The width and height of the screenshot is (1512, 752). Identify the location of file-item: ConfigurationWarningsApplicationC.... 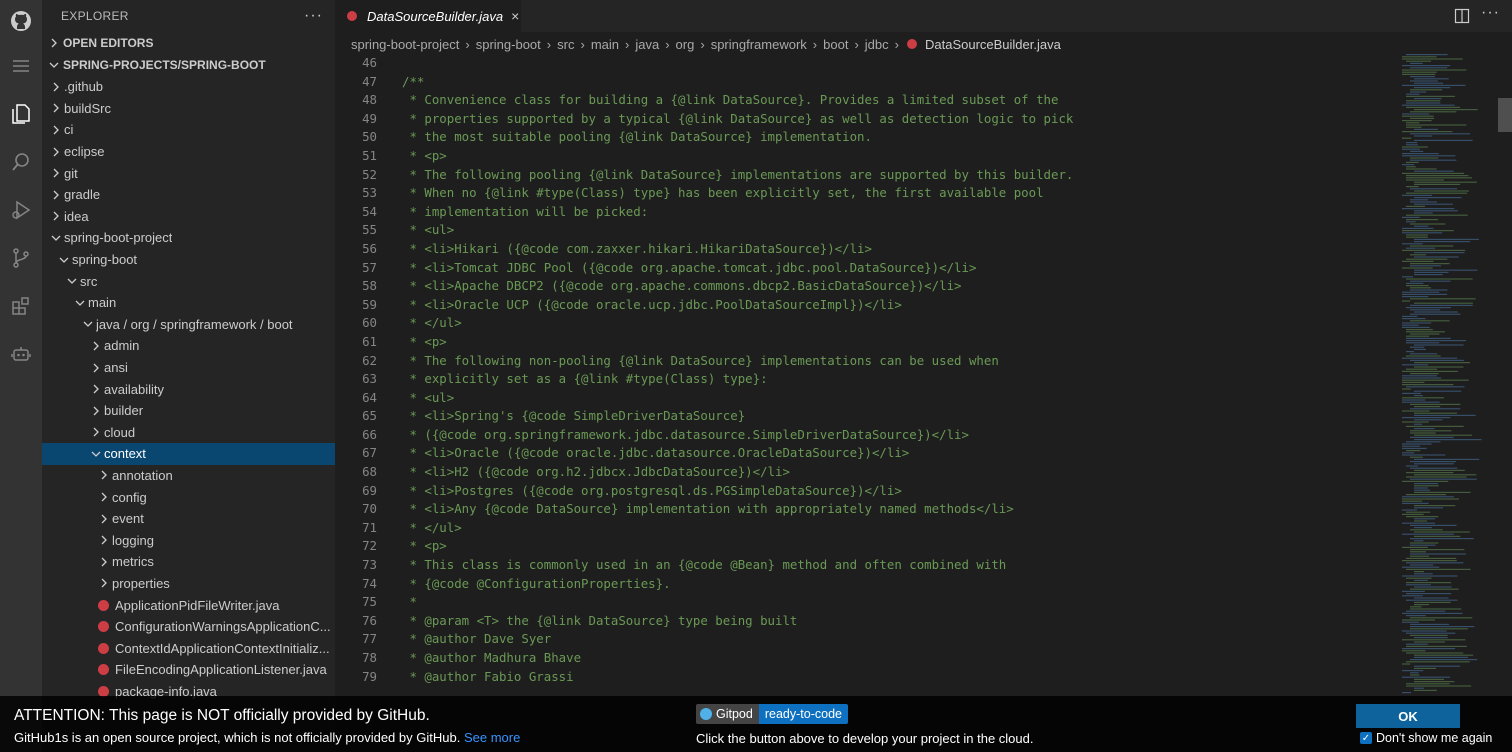
(188, 627).